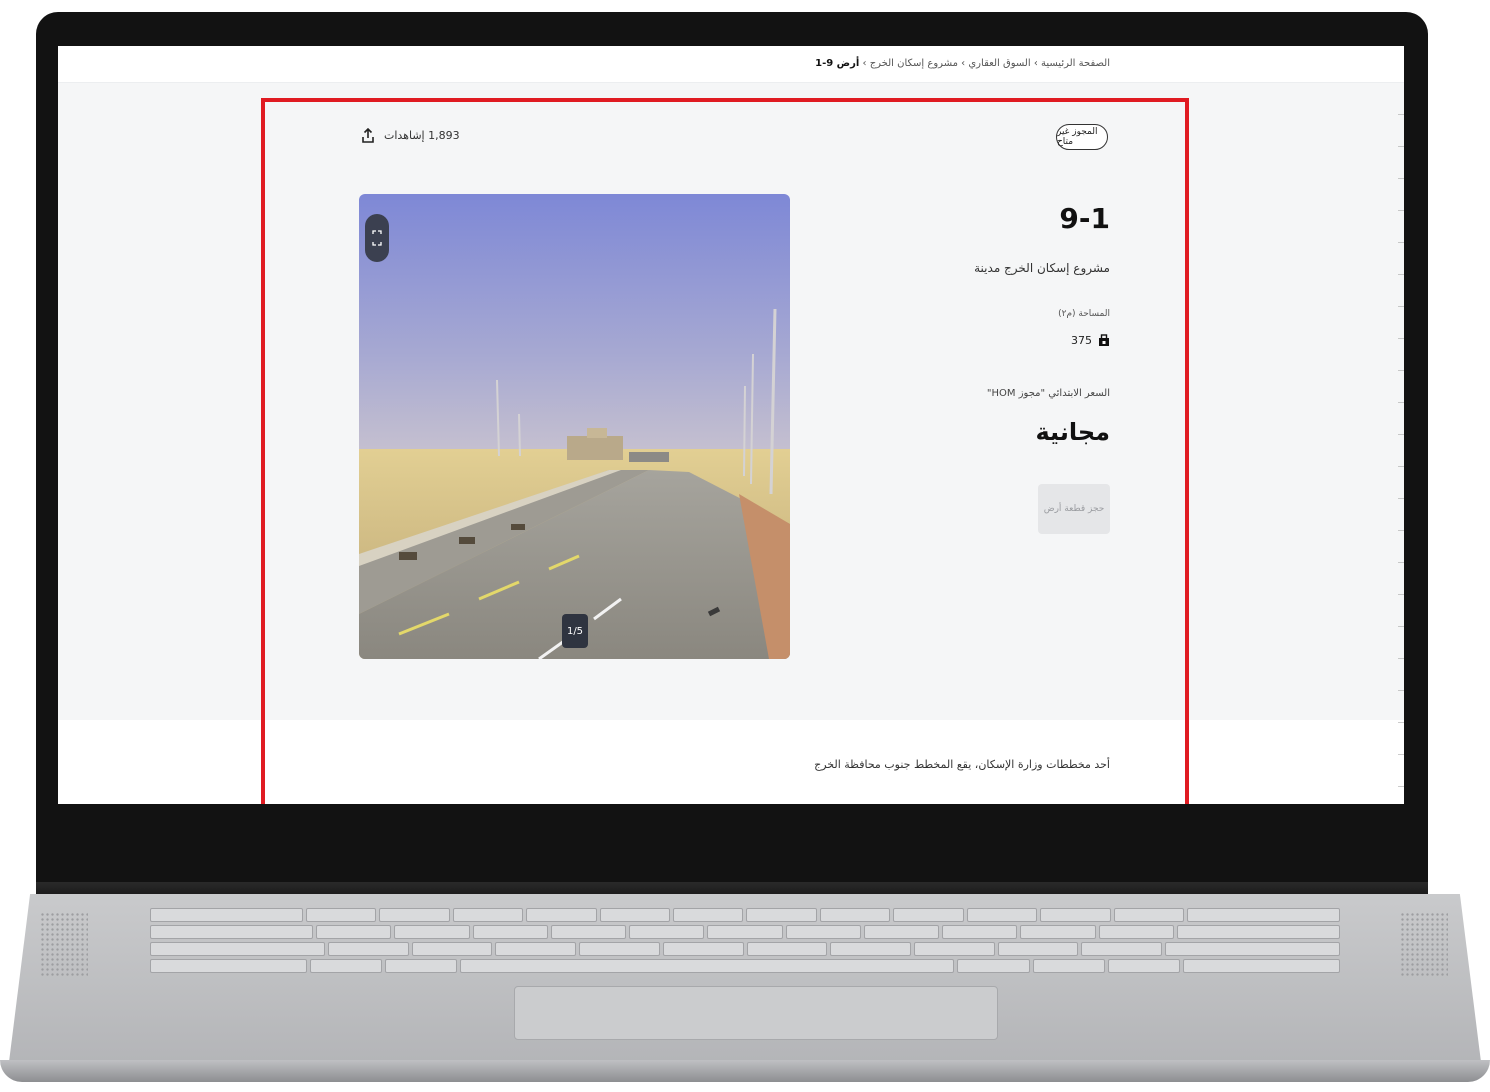 The width and height of the screenshot is (1490, 1092). What do you see at coordinates (1075, 63) in the screenshot?
I see `breadcrumb-home: الصفحة الرئيسية` at bounding box center [1075, 63].